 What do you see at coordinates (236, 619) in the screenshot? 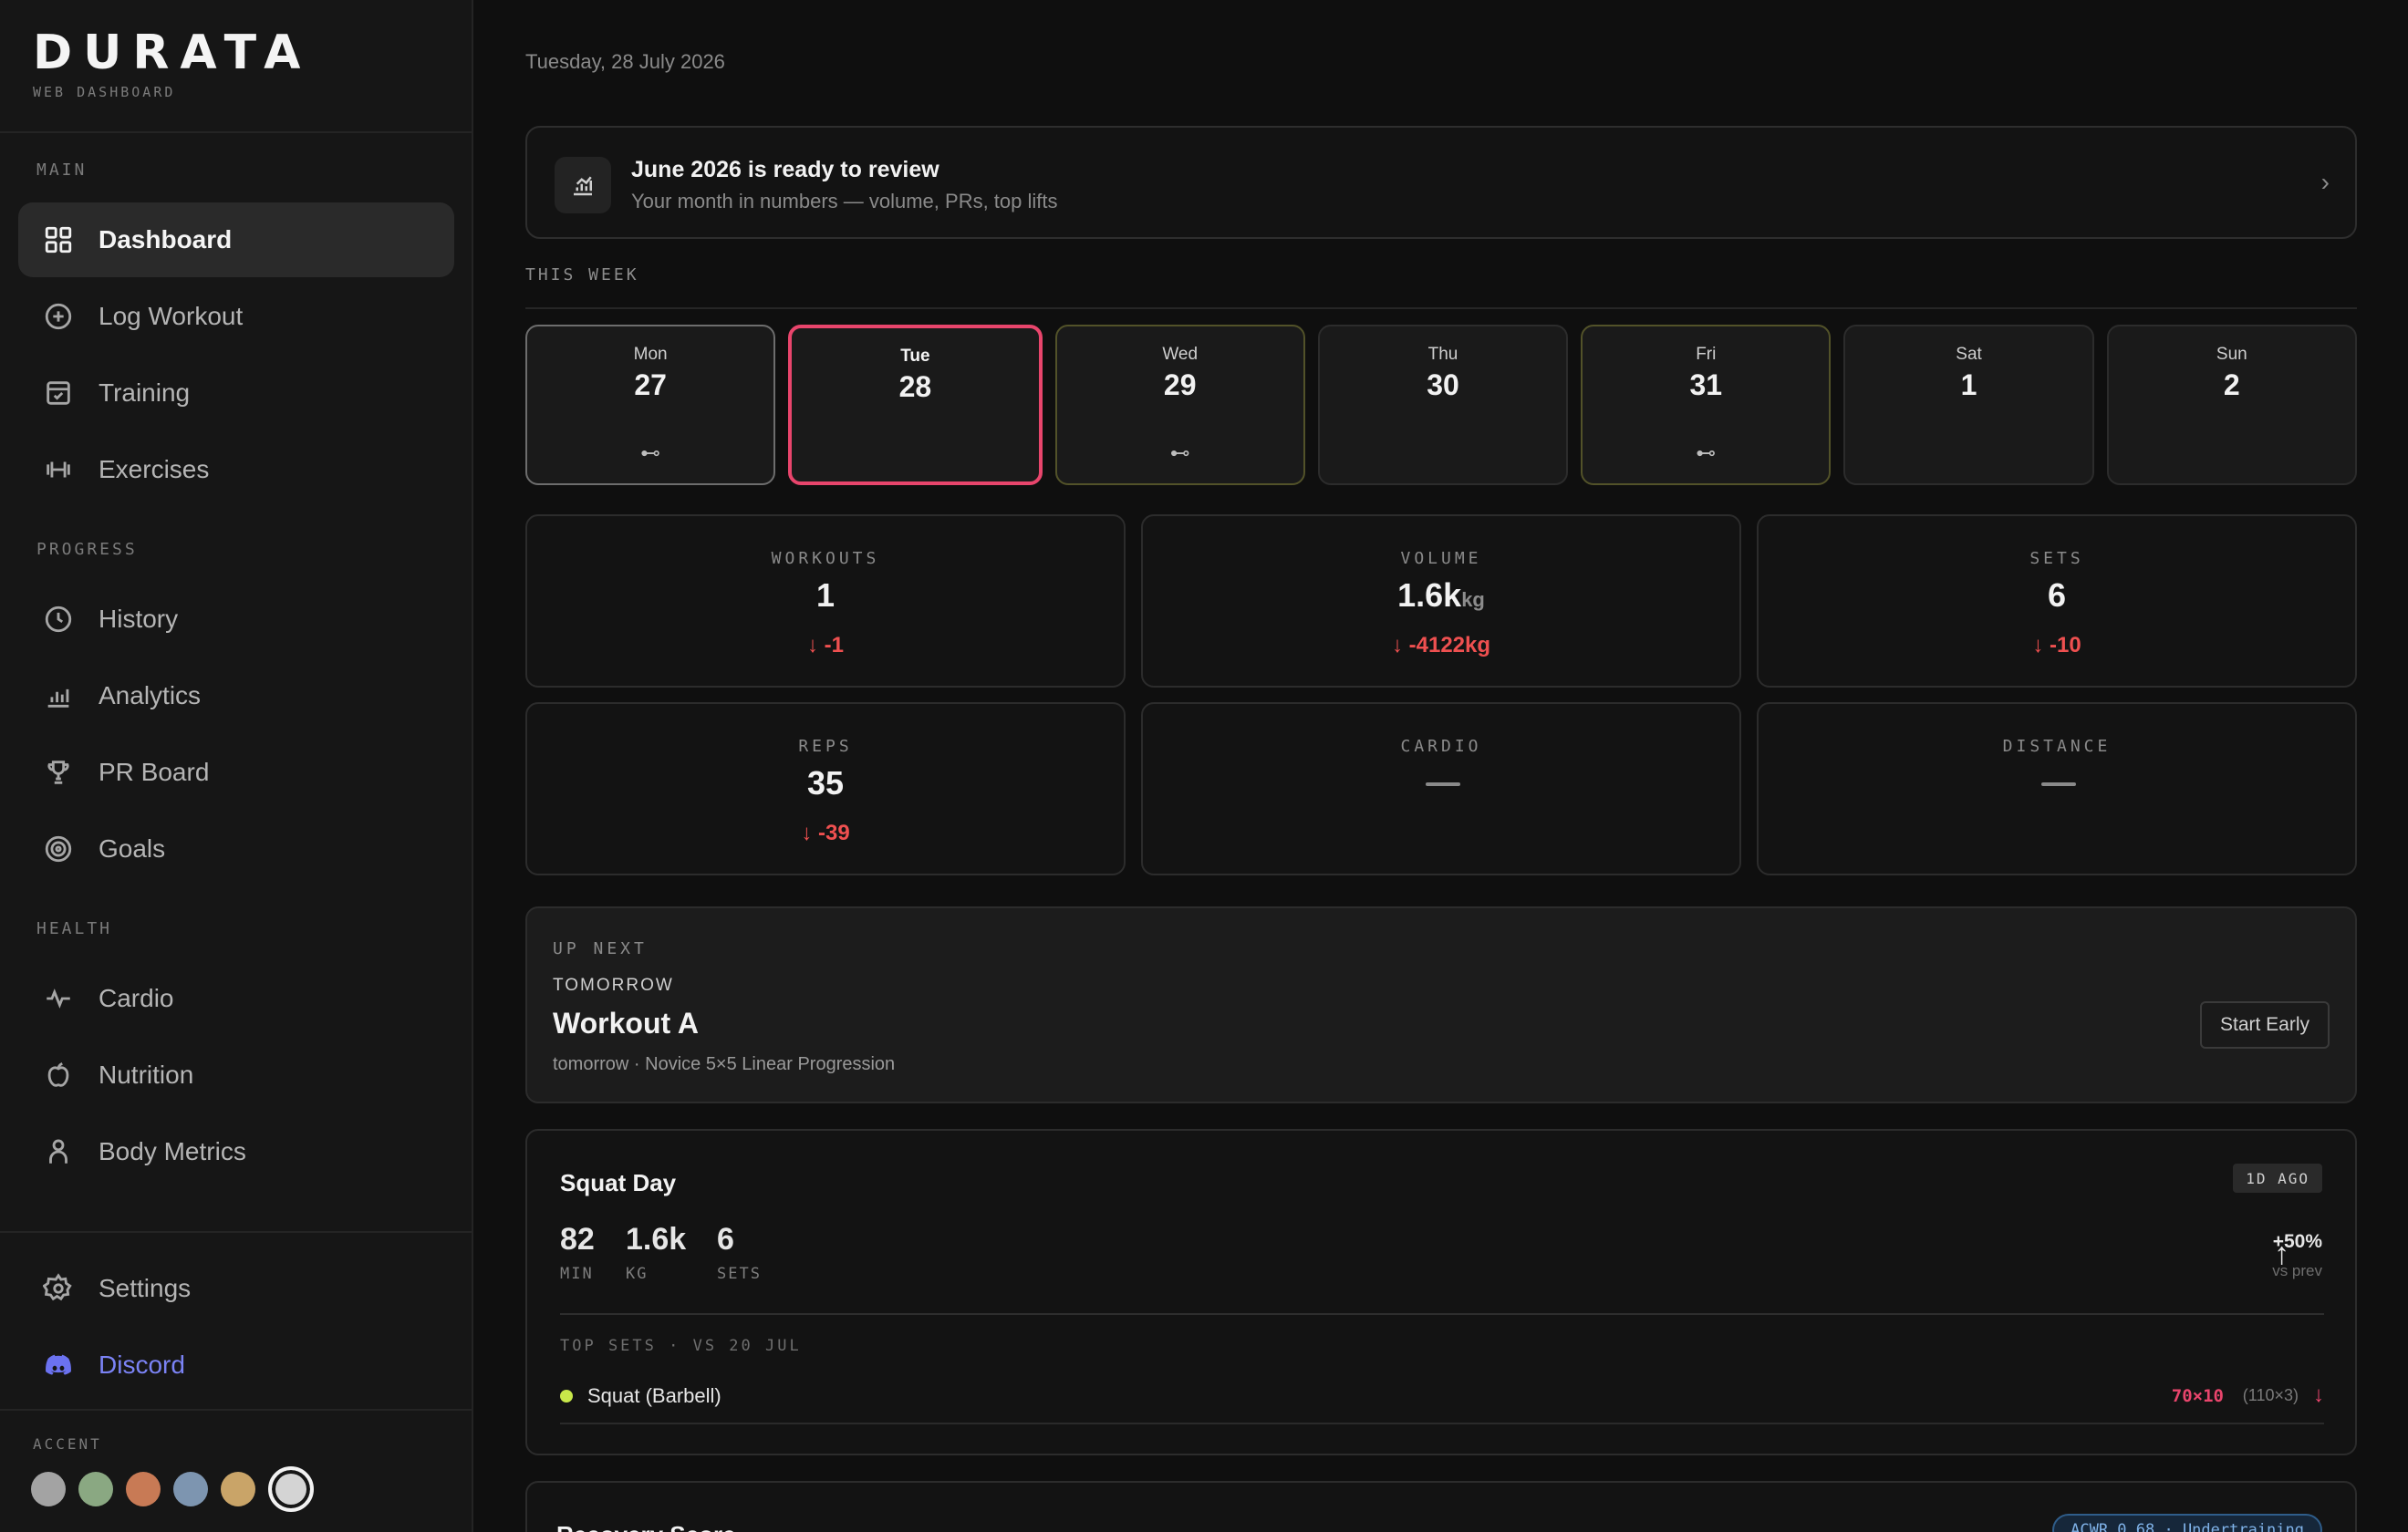
I see `sidebar-item-history: History` at bounding box center [236, 619].